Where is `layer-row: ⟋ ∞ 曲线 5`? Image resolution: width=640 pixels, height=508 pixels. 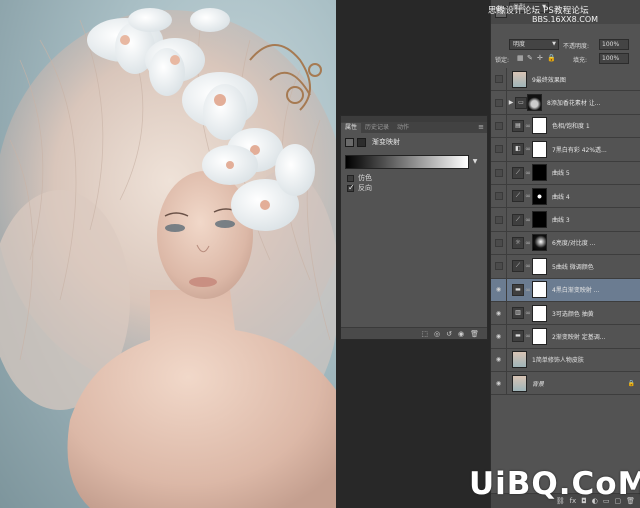
layer-row: ⟋ ∞ 曲线 5 is located at coordinates (565, 173).